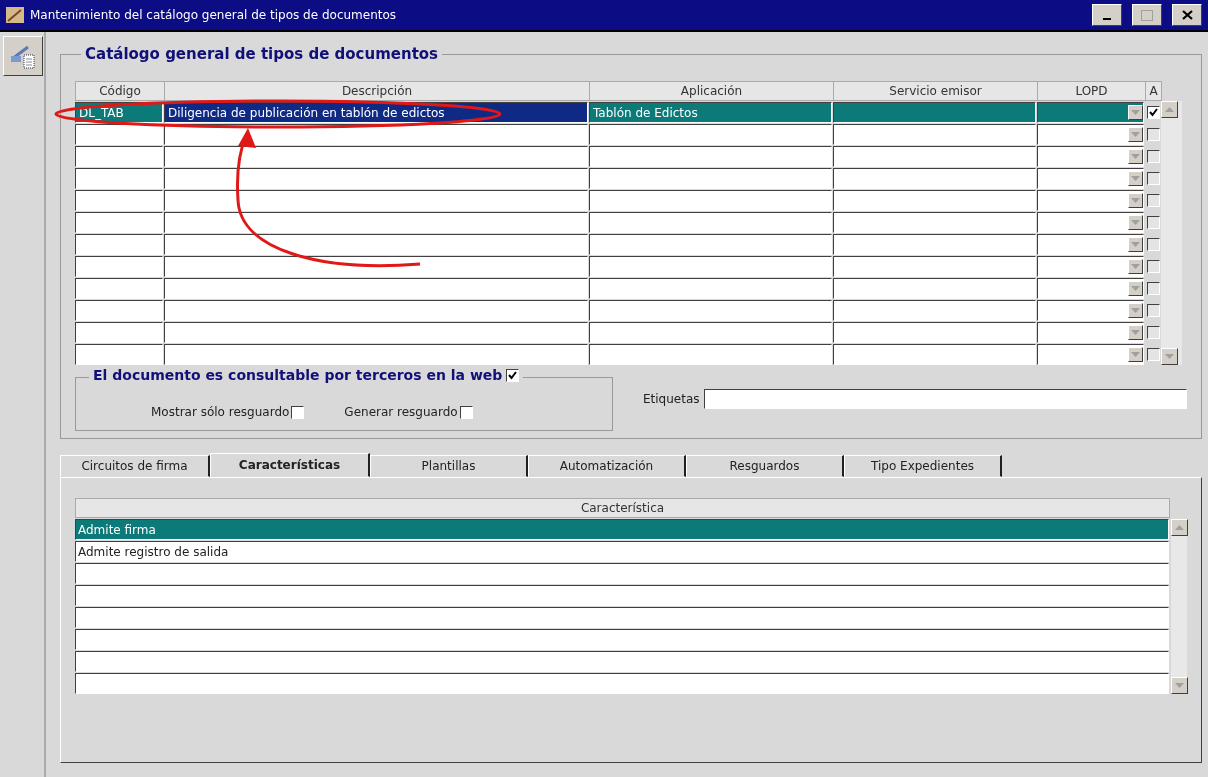  What do you see at coordinates (622, 529) in the screenshot?
I see `table-cell: Admite firma` at bounding box center [622, 529].